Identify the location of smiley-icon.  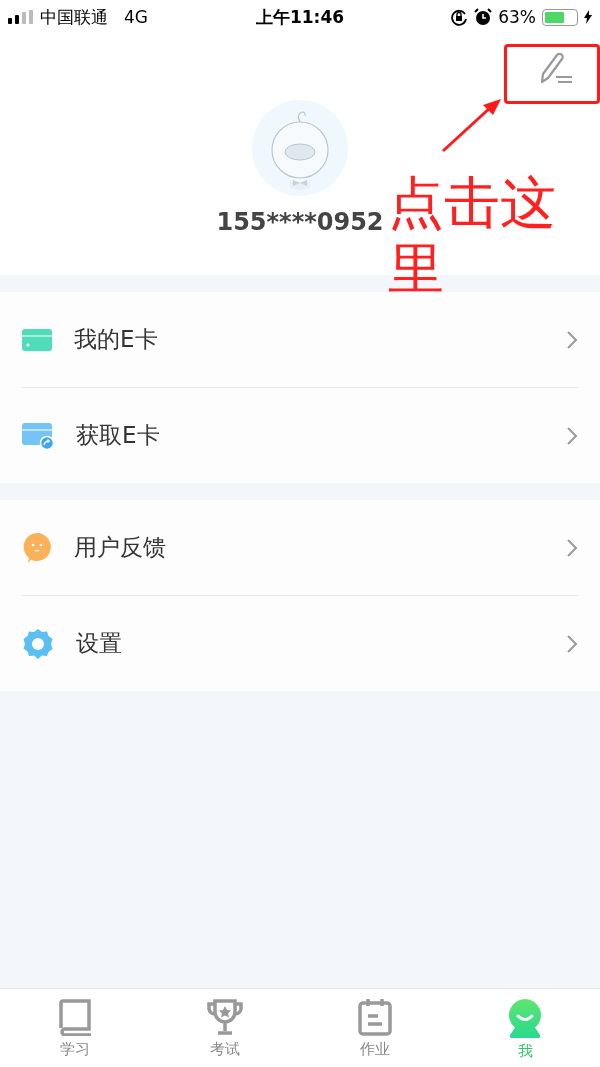
(37, 547).